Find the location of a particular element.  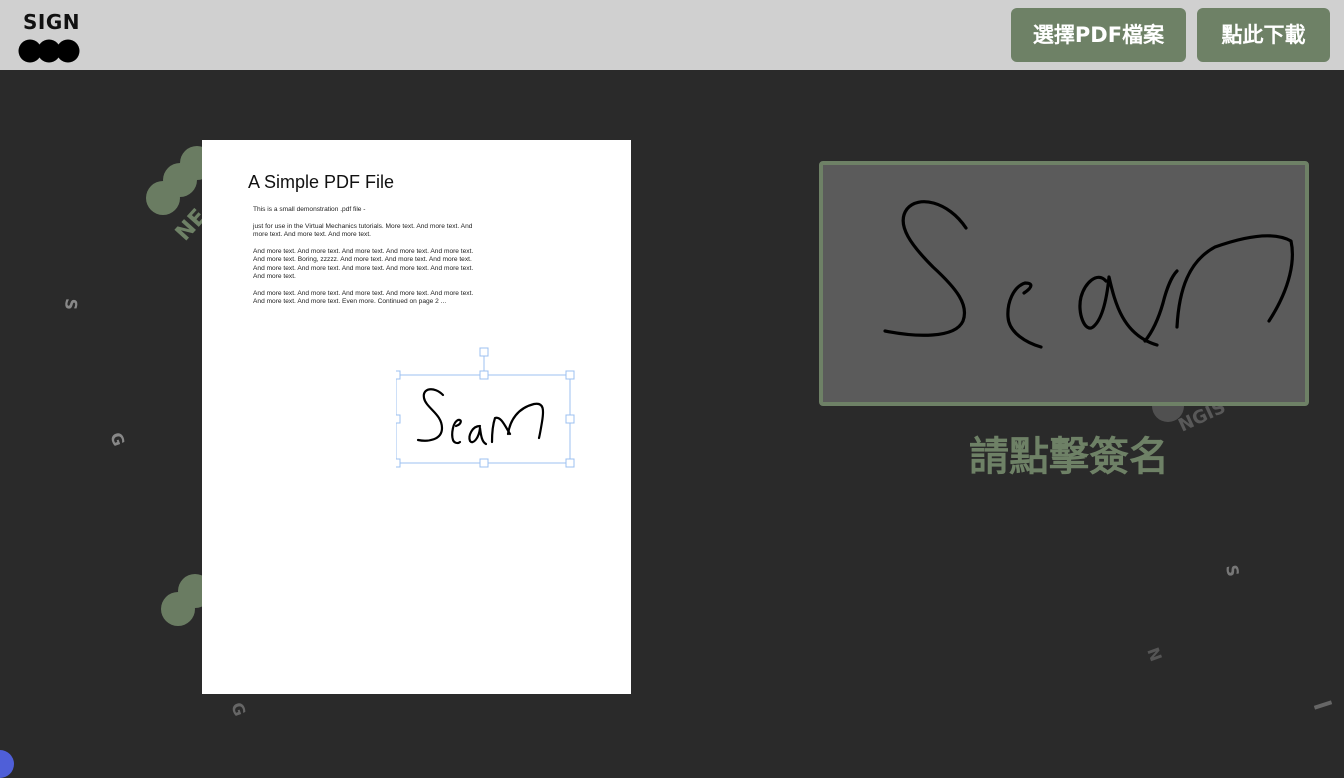

top-bar: SIGN 選擇PDF檔案 點此下載 is located at coordinates (672, 35).